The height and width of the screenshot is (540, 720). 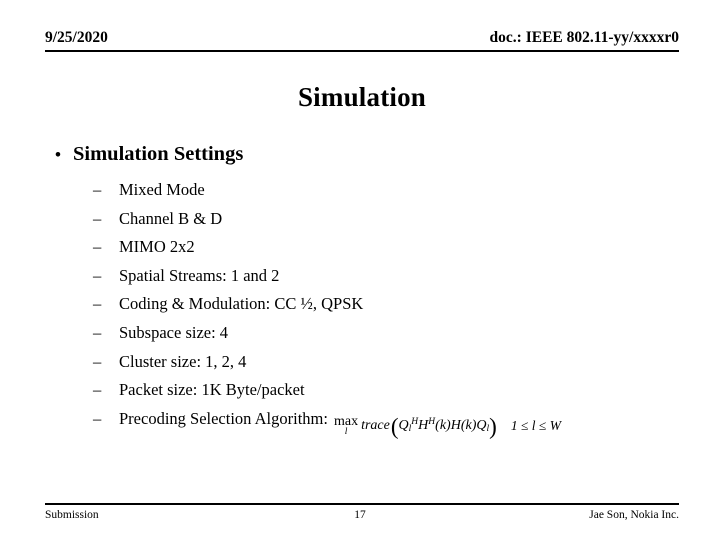 I want to click on outline-level1-item: • Simulation Settings, so click(x=368, y=154).